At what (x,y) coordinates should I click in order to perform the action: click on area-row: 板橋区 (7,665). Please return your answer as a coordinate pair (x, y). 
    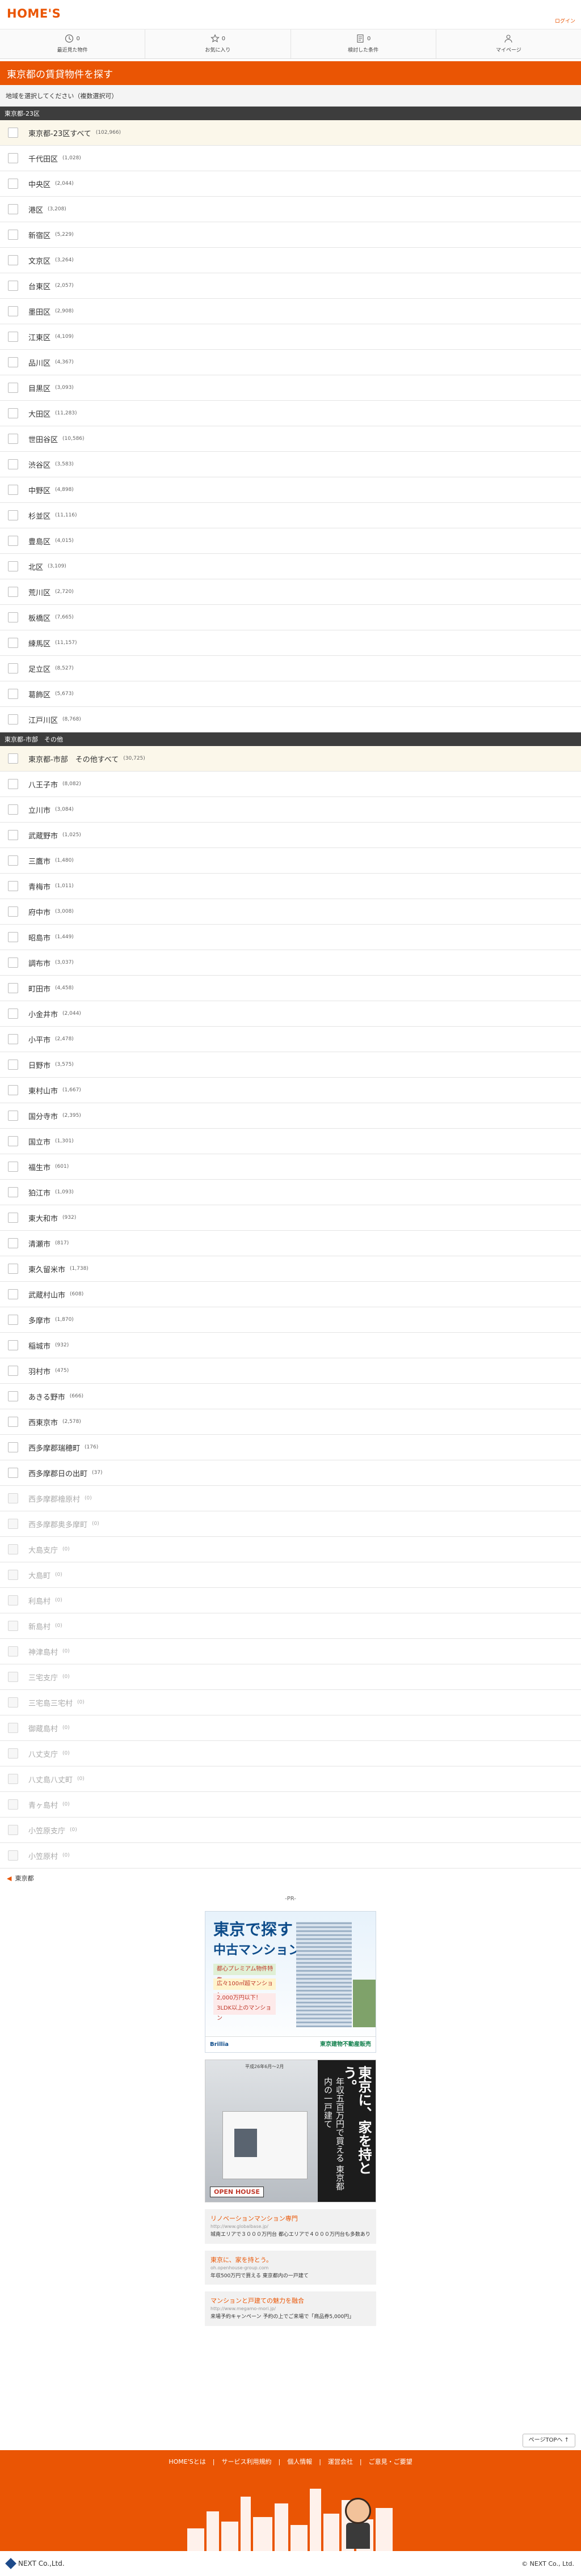
    Looking at the image, I should click on (290, 617).